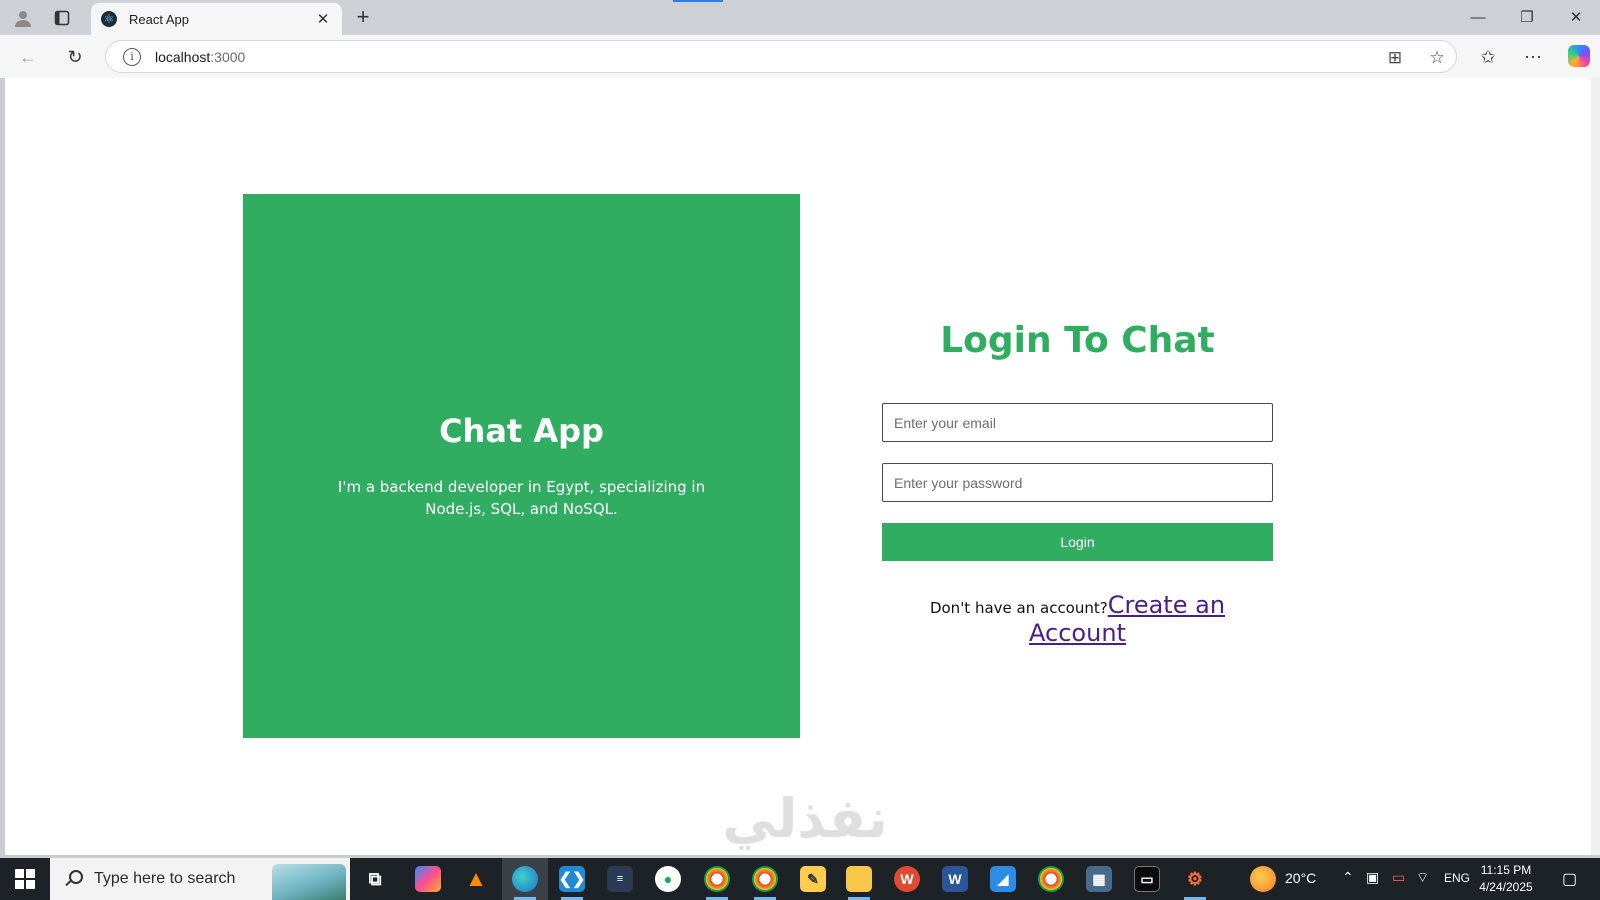 This screenshot has width=1600, height=900. I want to click on chrome-icon, so click(717, 879).